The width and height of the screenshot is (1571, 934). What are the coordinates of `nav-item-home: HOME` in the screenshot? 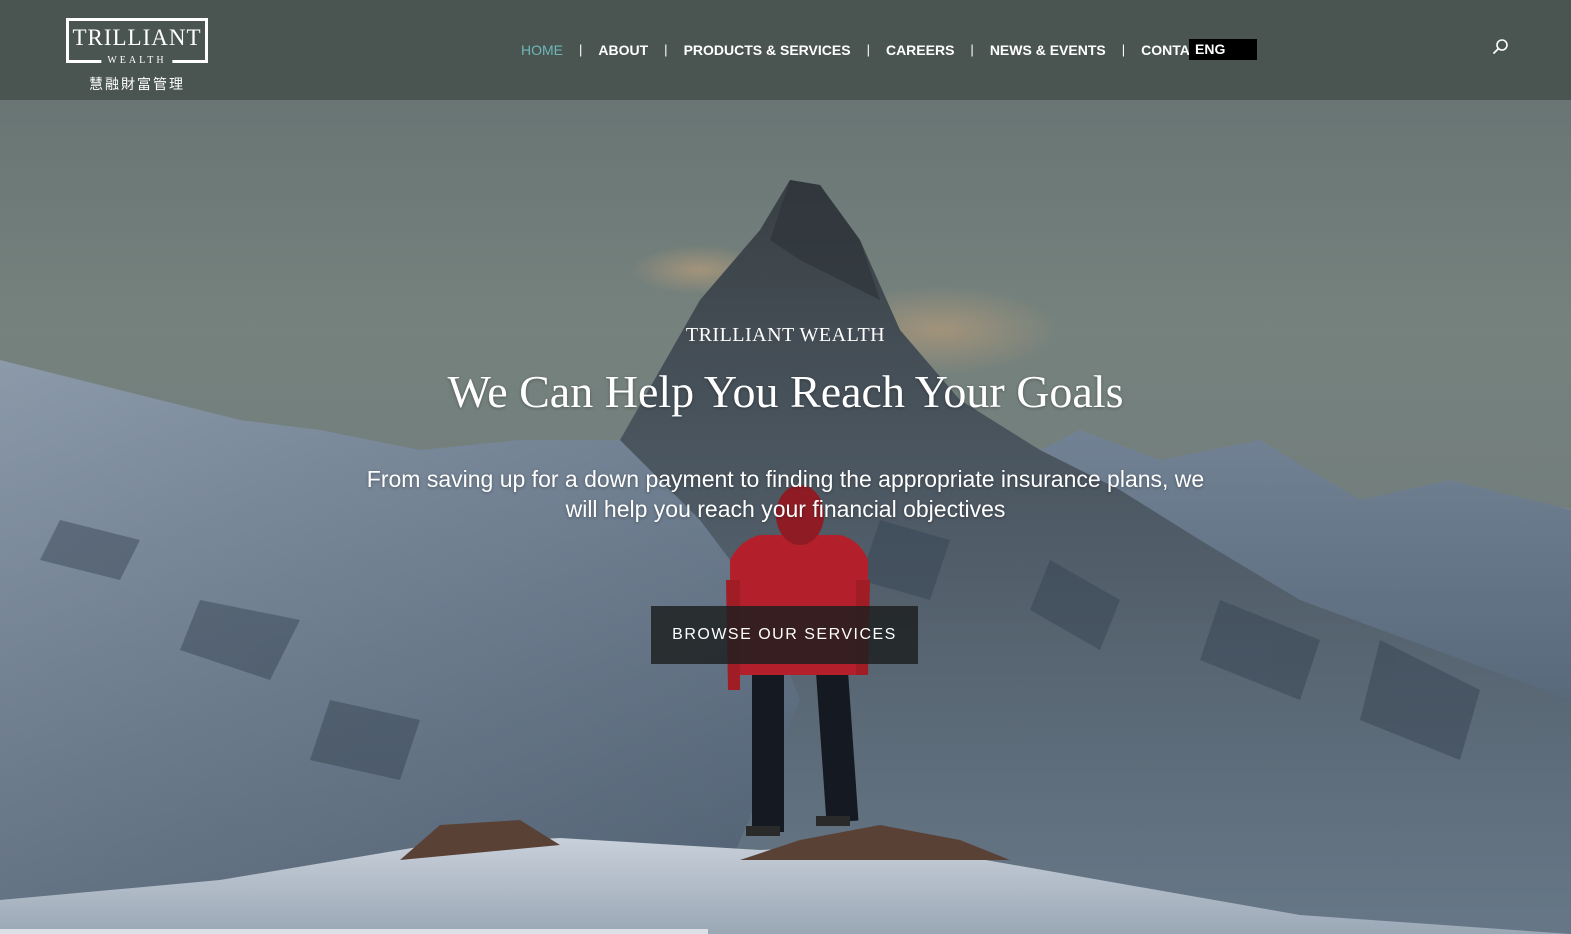 It's located at (542, 50).